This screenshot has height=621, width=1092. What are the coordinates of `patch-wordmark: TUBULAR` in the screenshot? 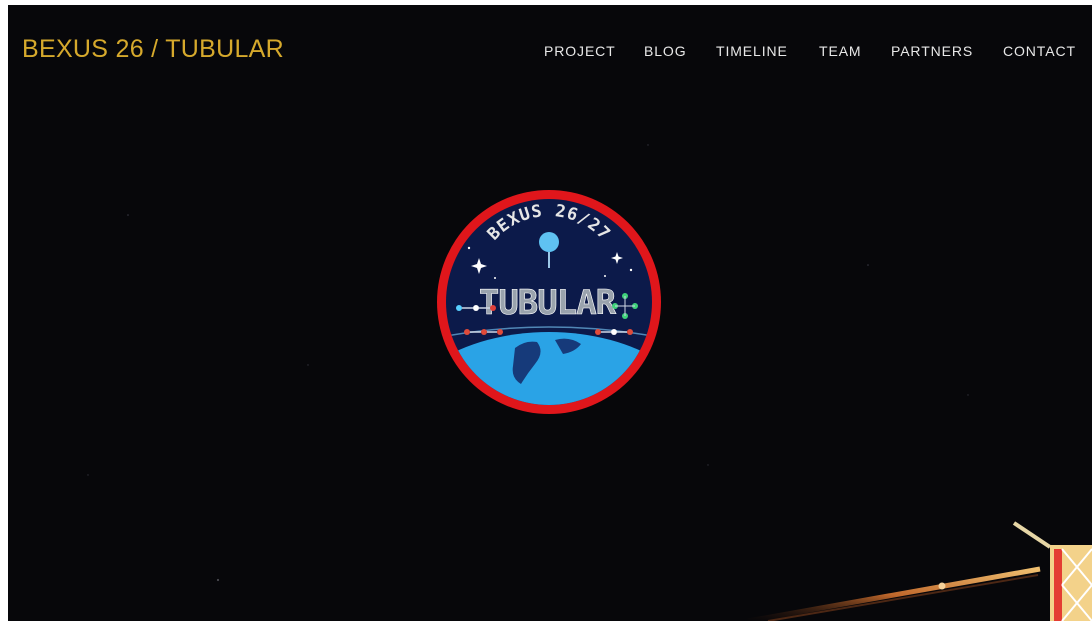 It's located at (548, 303).